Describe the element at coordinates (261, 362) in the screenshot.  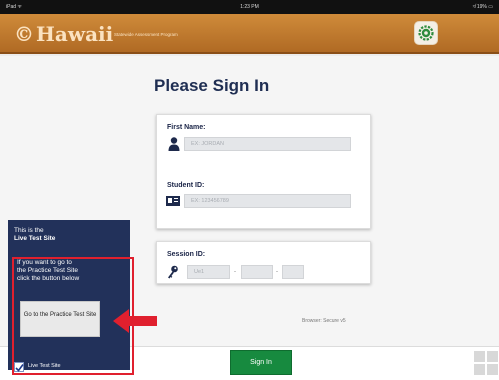
I see `sign-in-button: Sign In` at that location.